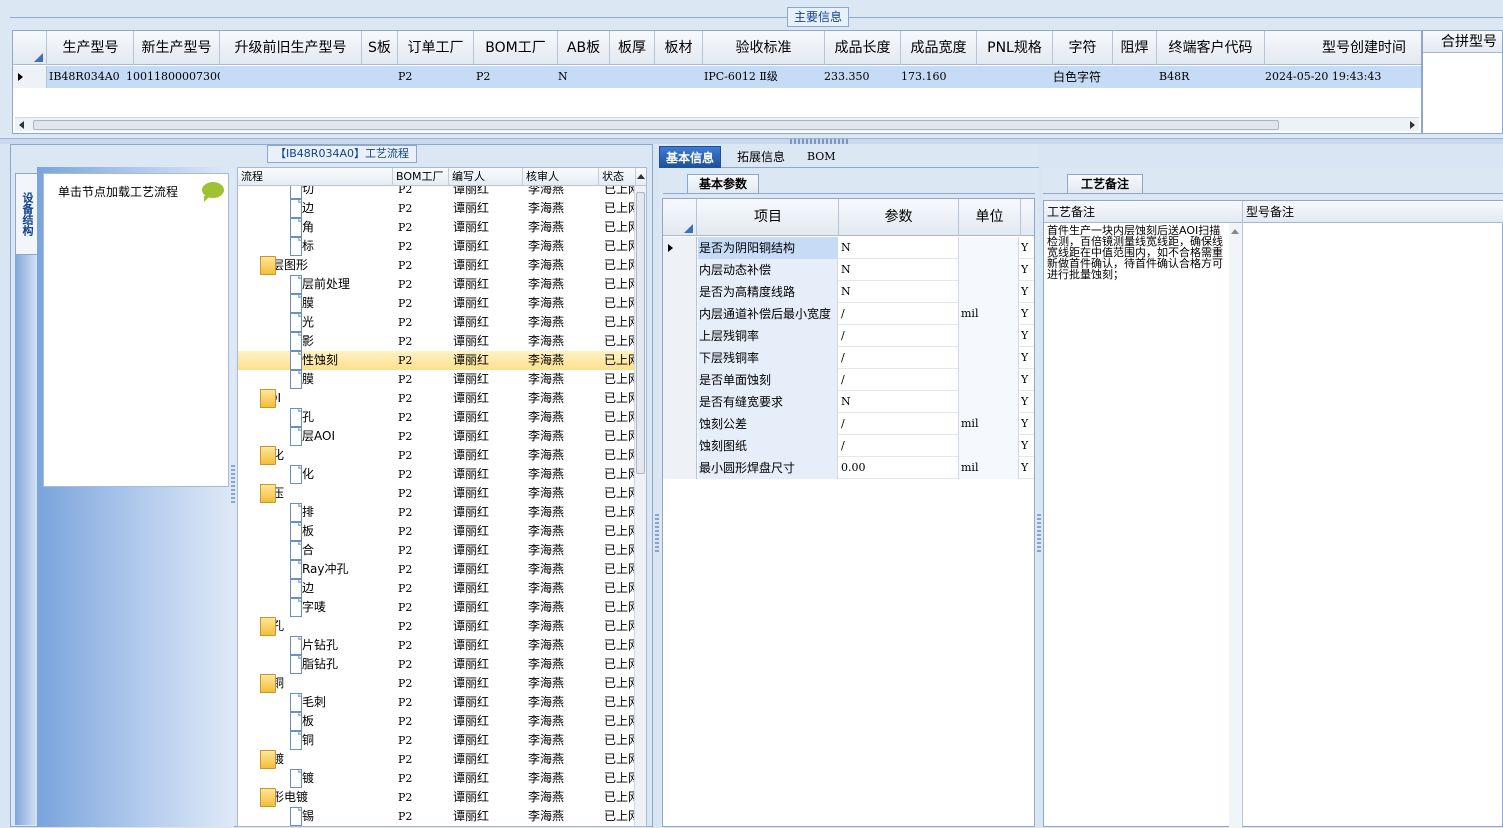 Image resolution: width=1503 pixels, height=828 pixels. Describe the element at coordinates (1015, 77) in the screenshot. I see `cell-pnl` at that location.